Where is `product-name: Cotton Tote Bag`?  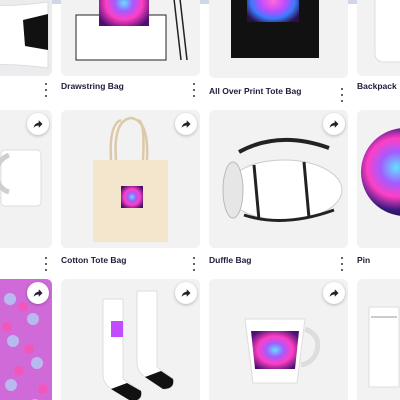 product-name: Cotton Tote Bag is located at coordinates (93, 260).